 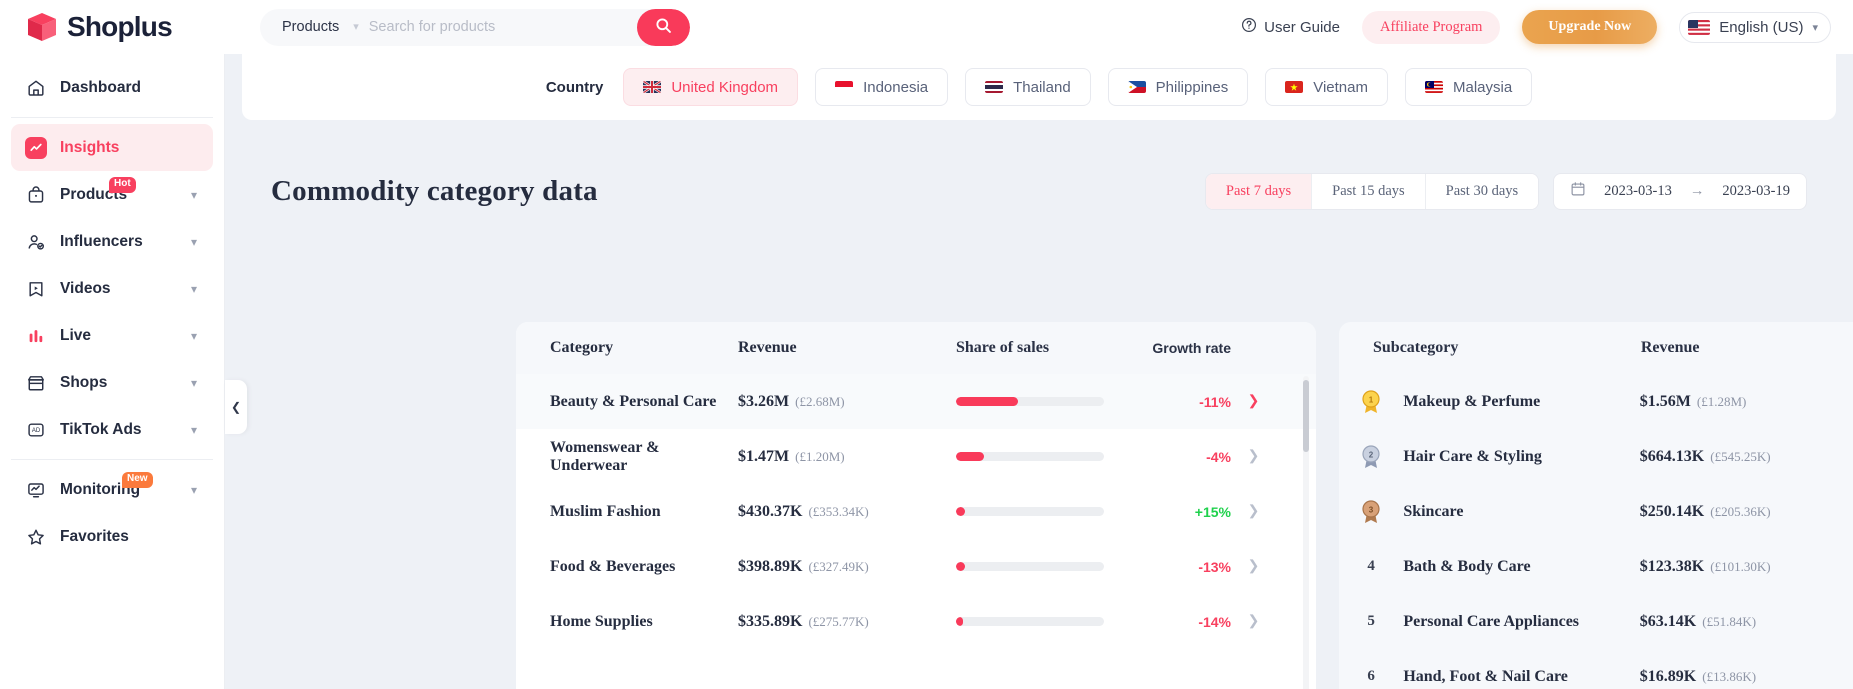 What do you see at coordinates (1467, 566) in the screenshot?
I see `cell-subcategory: Bath & Body Care` at bounding box center [1467, 566].